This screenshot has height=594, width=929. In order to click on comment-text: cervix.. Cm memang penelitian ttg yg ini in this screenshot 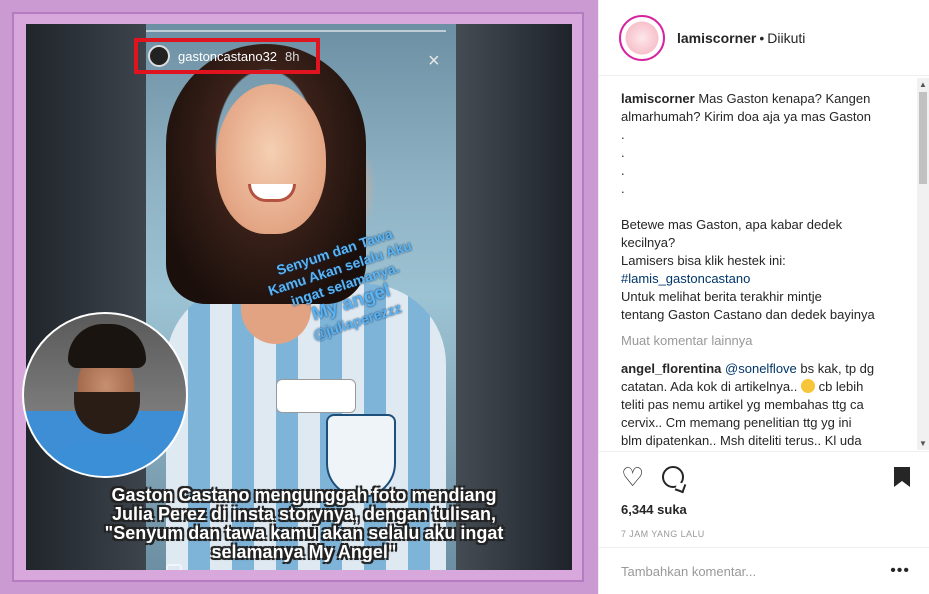, I will do `click(736, 422)`.